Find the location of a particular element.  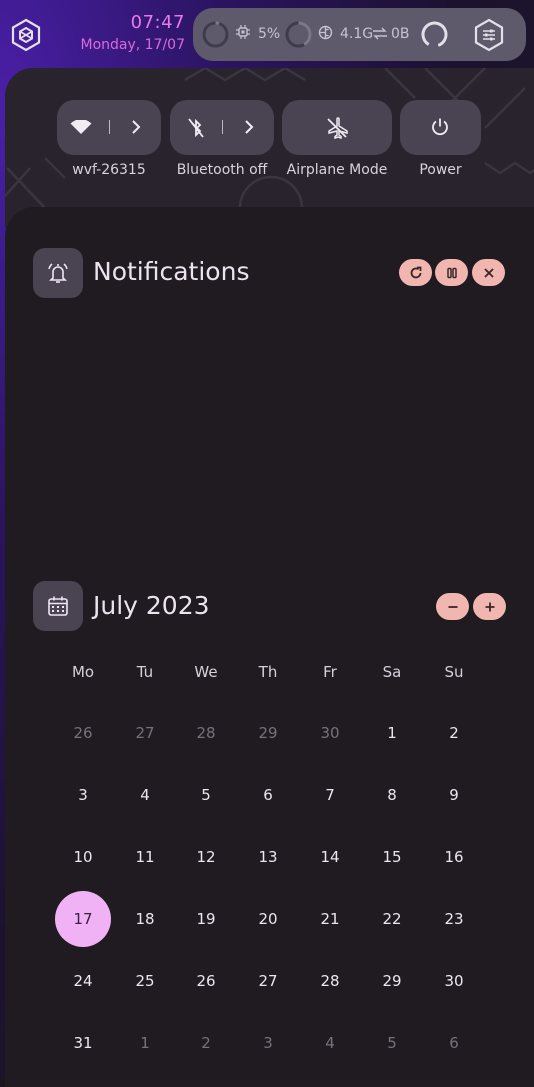

cpu-usage-text: 5% is located at coordinates (269, 34).